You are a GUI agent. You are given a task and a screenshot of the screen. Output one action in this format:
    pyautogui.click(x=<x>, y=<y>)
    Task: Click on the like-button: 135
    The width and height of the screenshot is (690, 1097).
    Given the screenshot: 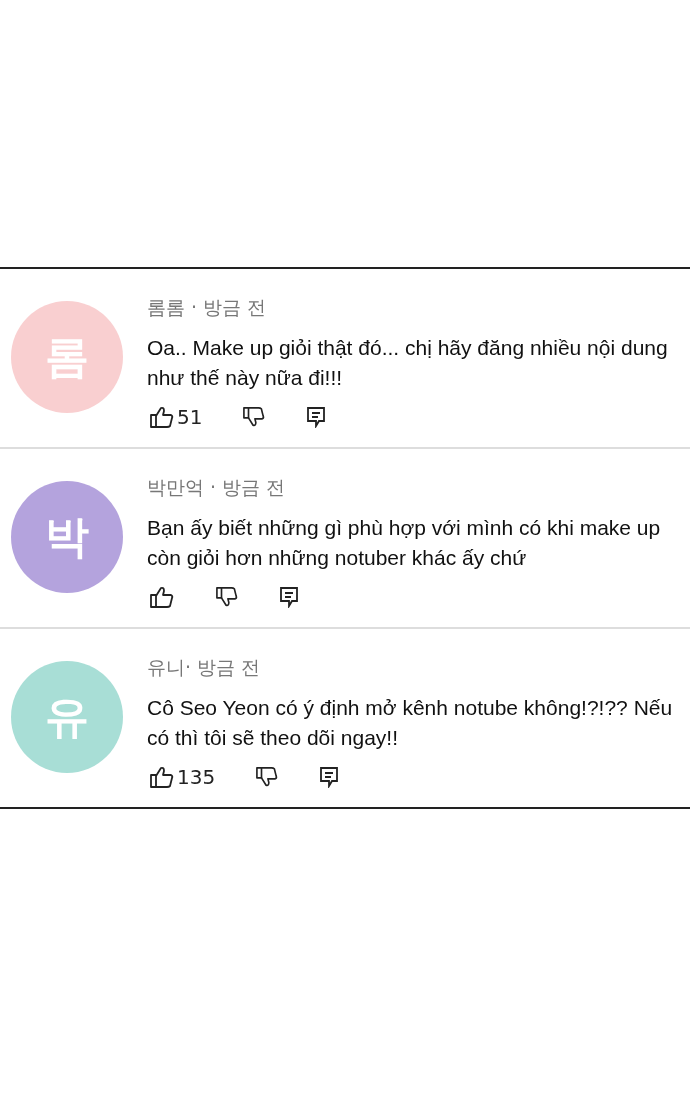 What is the action you would take?
    pyautogui.click(x=182, y=777)
    